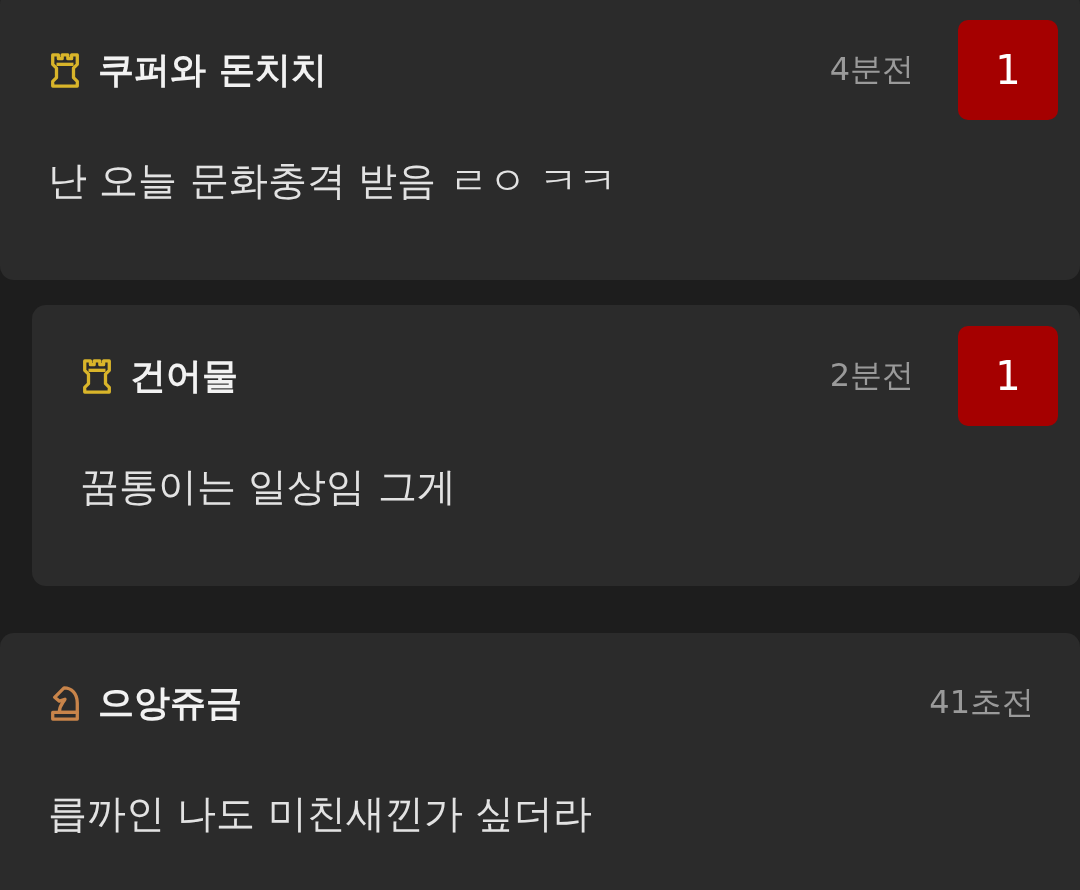 This screenshot has width=1080, height=890. I want to click on comment-text: 꿈통이는 일상임 그게, so click(268, 487).